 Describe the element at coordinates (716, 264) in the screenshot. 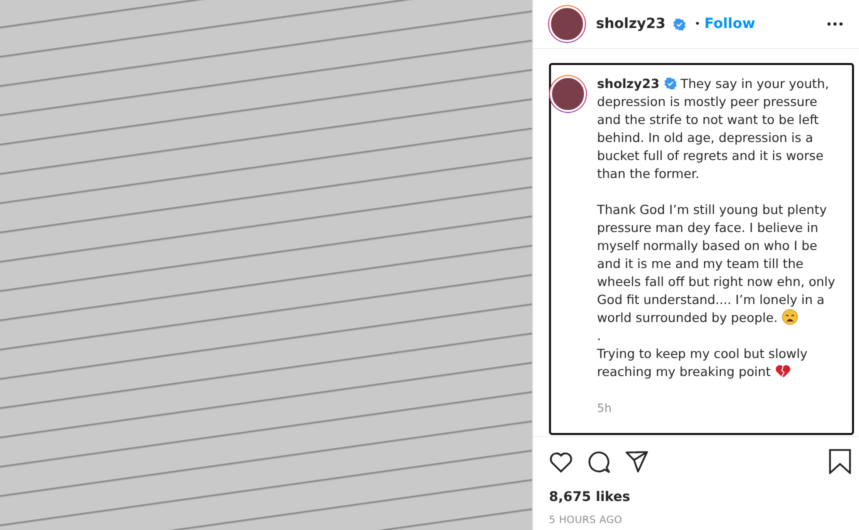

I see `caption-text: Thank God I’m still young but plenty pressure man dey face. I believe in myself normally based on who I be and it is me and my team till the wheels fall off but right now ehn, only God fit understand.... I’m lonely in a world surrounded by people.` at that location.